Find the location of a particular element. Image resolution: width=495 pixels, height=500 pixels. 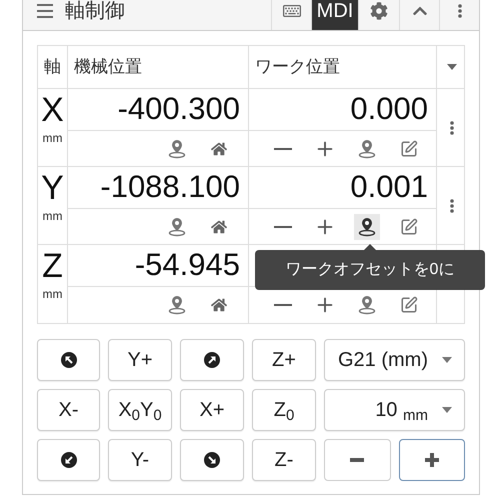

column-header: 軸 is located at coordinates (53, 67).